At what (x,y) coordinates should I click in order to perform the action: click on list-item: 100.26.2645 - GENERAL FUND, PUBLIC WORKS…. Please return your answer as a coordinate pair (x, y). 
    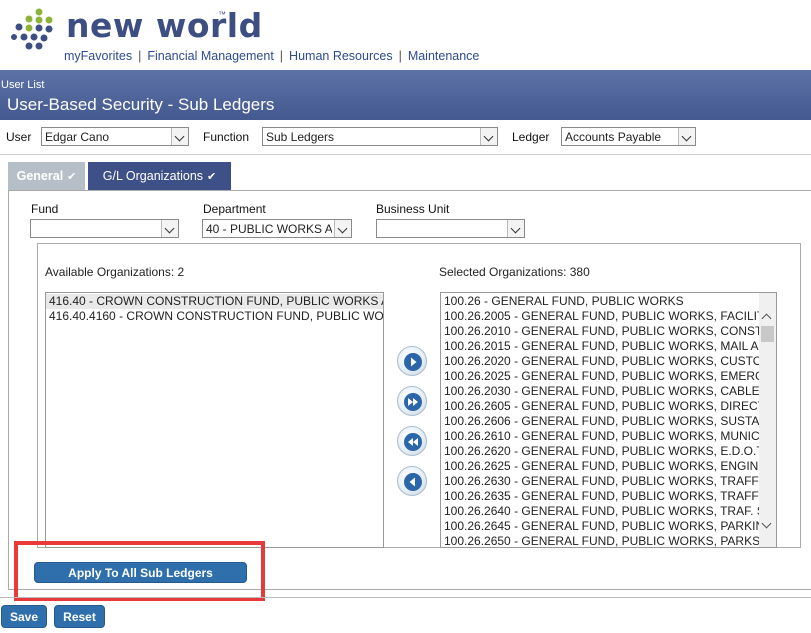
    Looking at the image, I should click on (600, 526).